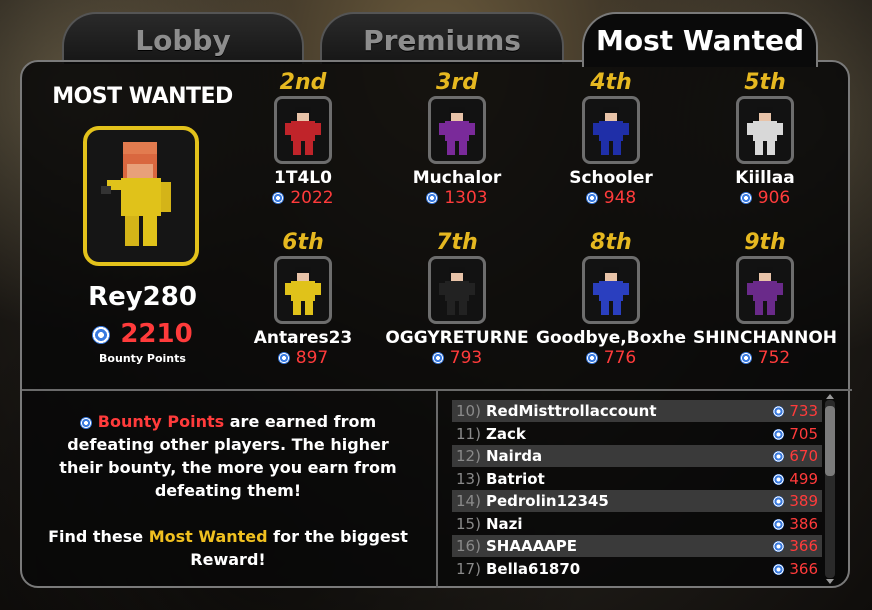  Describe the element at coordinates (830, 396) in the screenshot. I see `scroll-up-arrow-icon` at that location.